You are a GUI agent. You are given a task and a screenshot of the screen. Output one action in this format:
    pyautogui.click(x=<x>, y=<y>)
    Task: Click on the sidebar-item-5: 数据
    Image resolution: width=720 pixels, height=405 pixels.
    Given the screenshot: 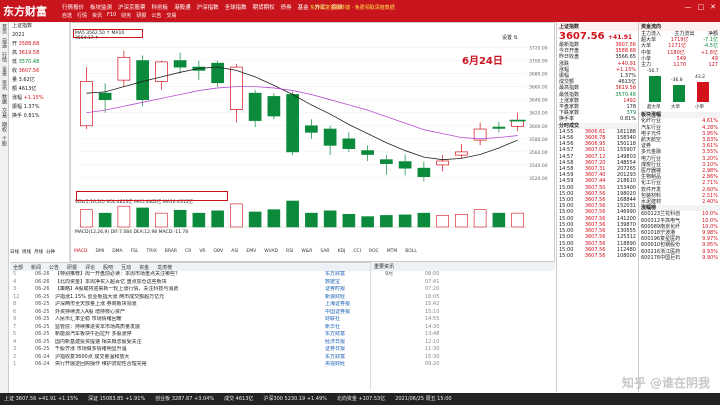 What is the action you would take?
    pyautogui.click(x=4, y=99)
    